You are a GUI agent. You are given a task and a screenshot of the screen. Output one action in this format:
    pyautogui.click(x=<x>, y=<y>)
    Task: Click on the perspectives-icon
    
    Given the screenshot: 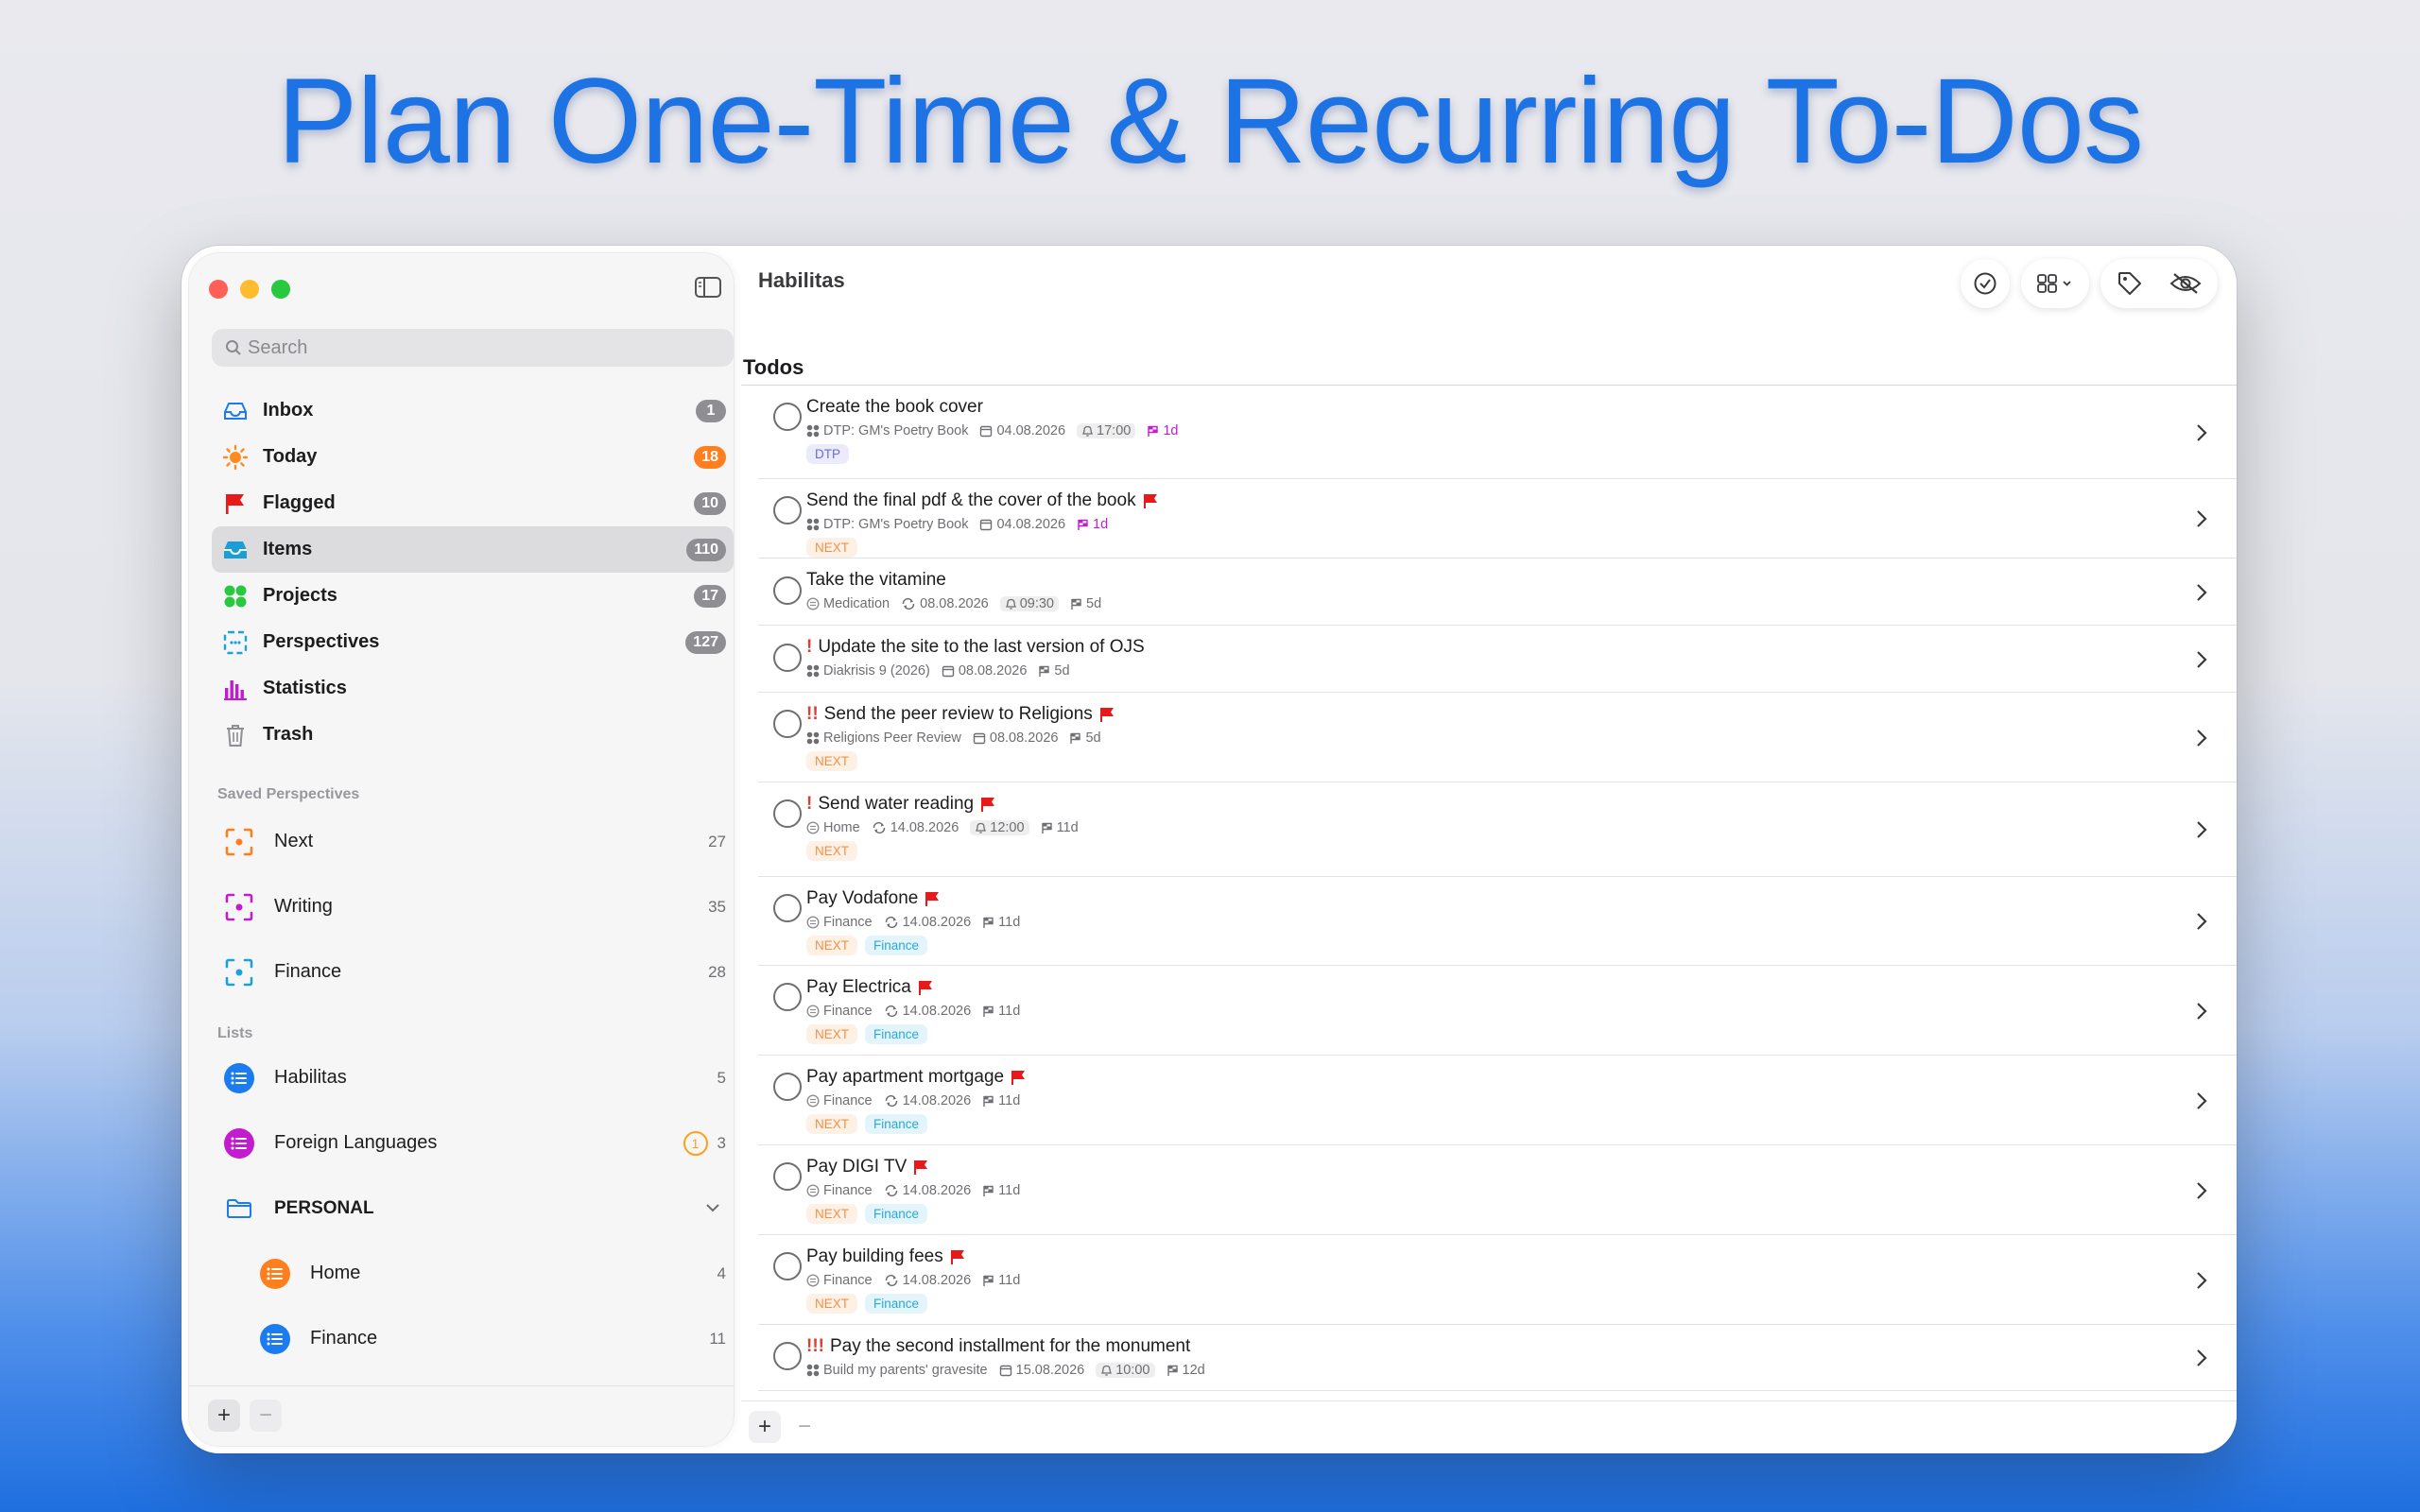 What is the action you would take?
    pyautogui.click(x=235, y=642)
    